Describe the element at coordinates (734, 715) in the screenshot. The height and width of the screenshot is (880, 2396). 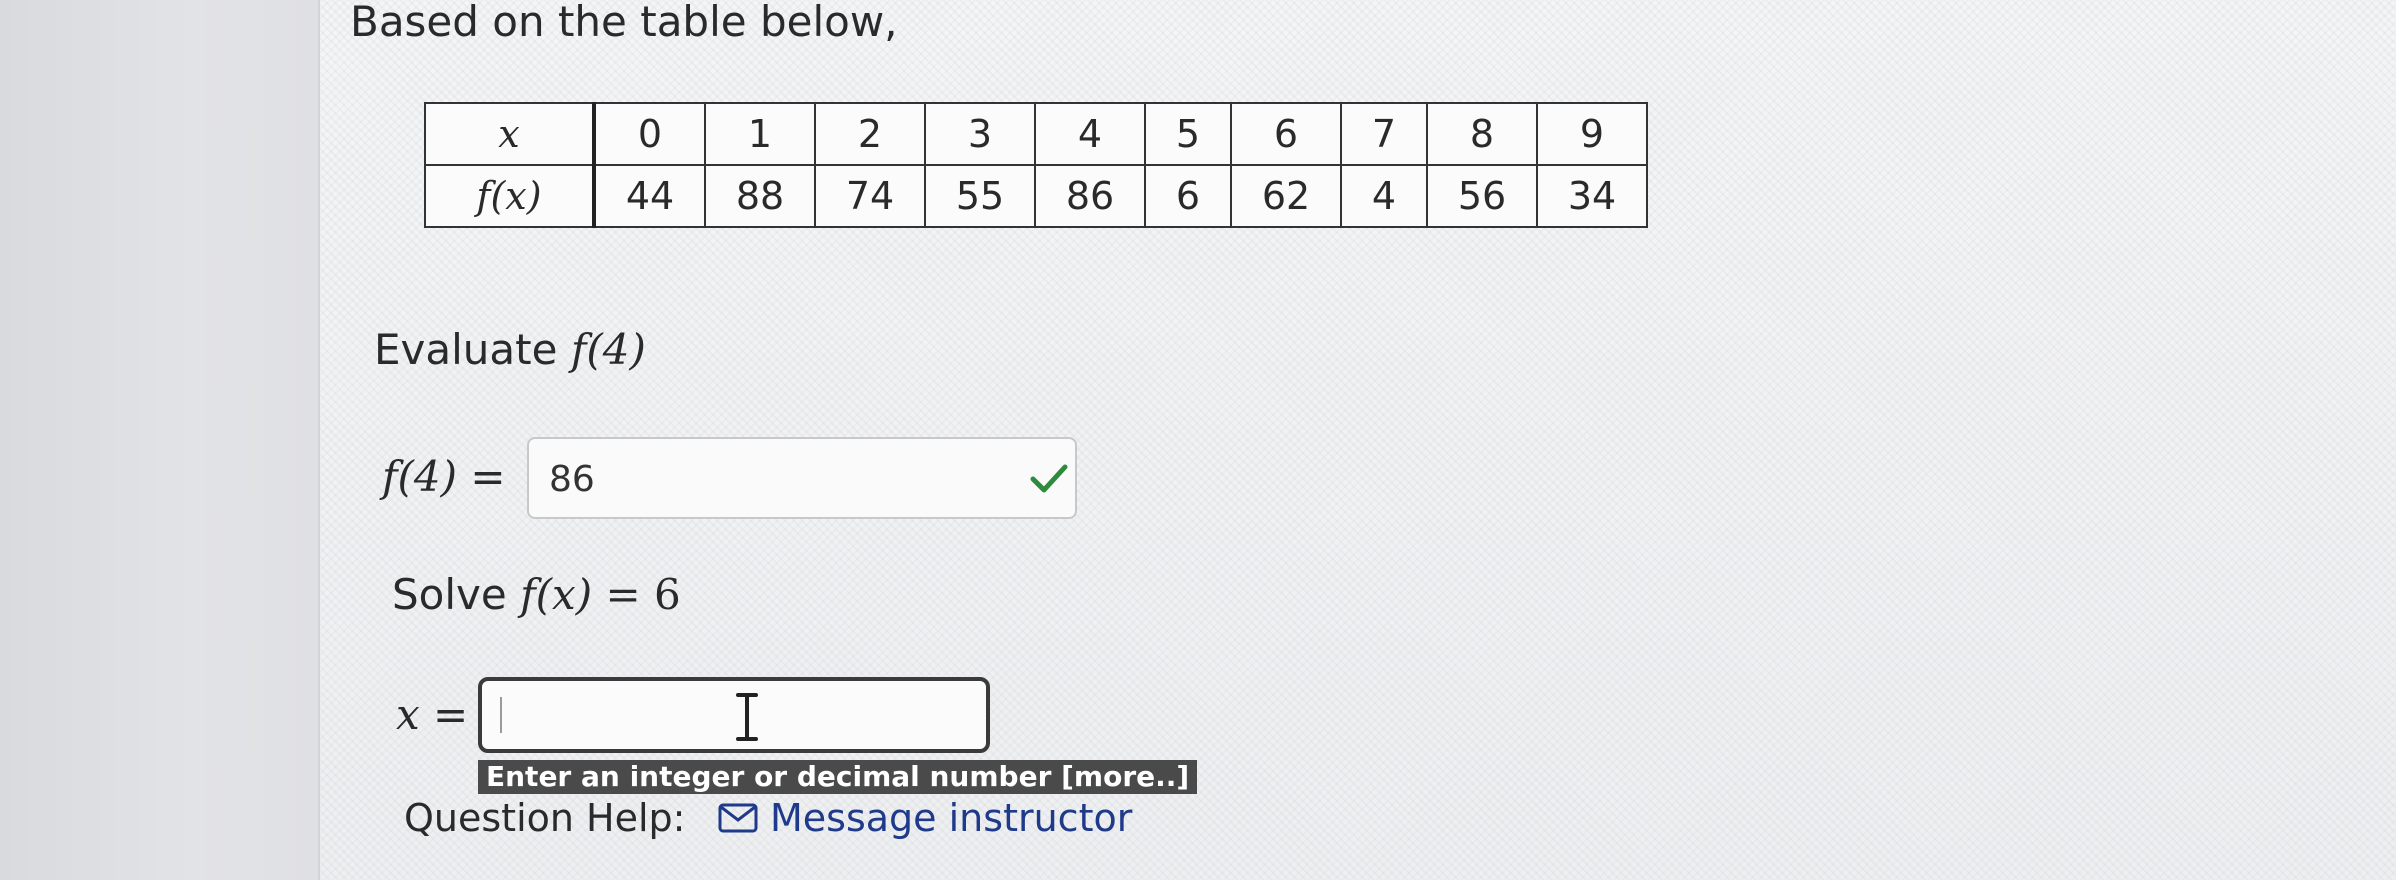
I see `answer-2-input` at that location.